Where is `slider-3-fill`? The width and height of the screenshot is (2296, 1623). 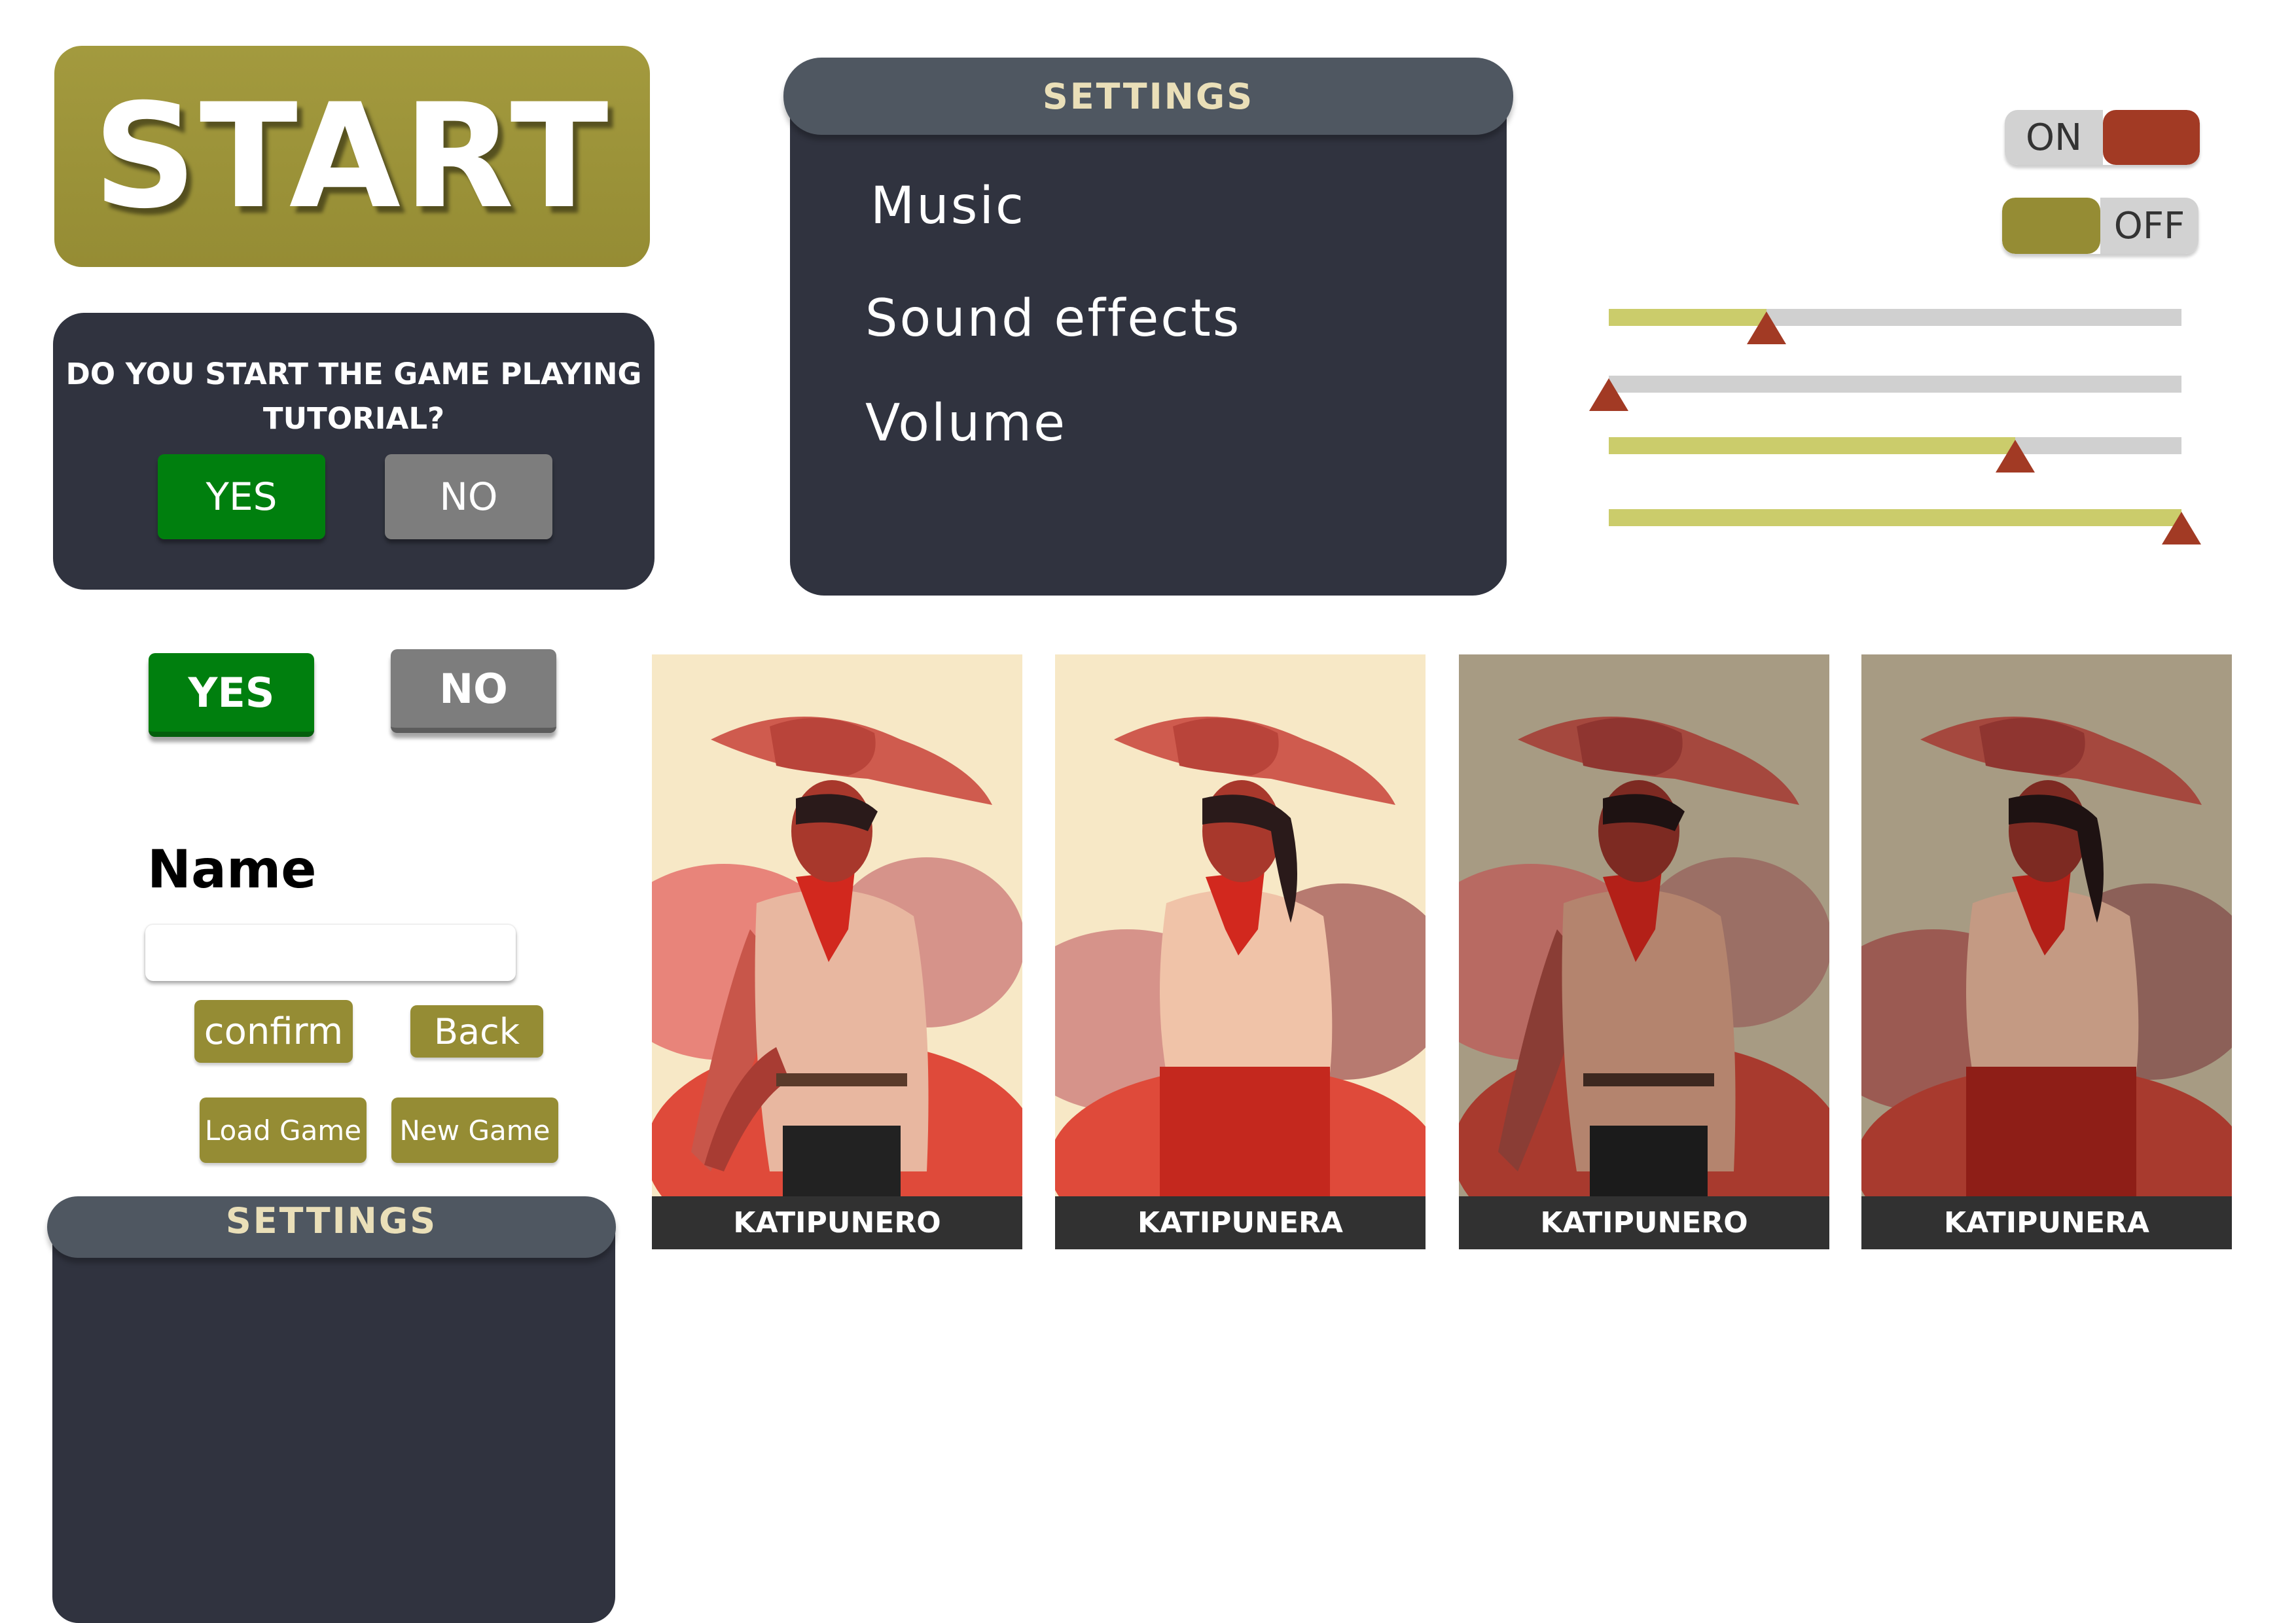 slider-3-fill is located at coordinates (1812, 445).